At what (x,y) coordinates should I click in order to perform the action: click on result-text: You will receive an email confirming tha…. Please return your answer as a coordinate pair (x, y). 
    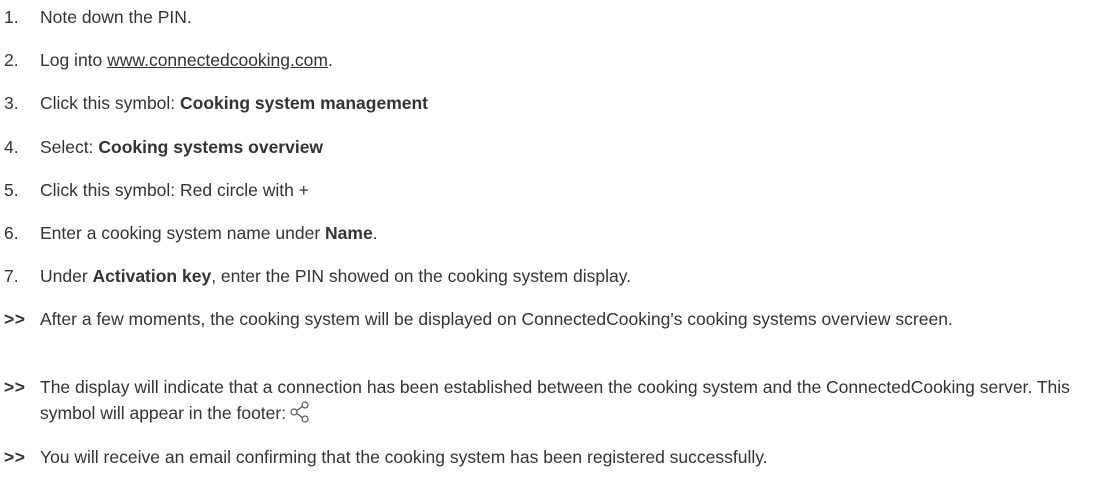
    Looking at the image, I should click on (404, 457).